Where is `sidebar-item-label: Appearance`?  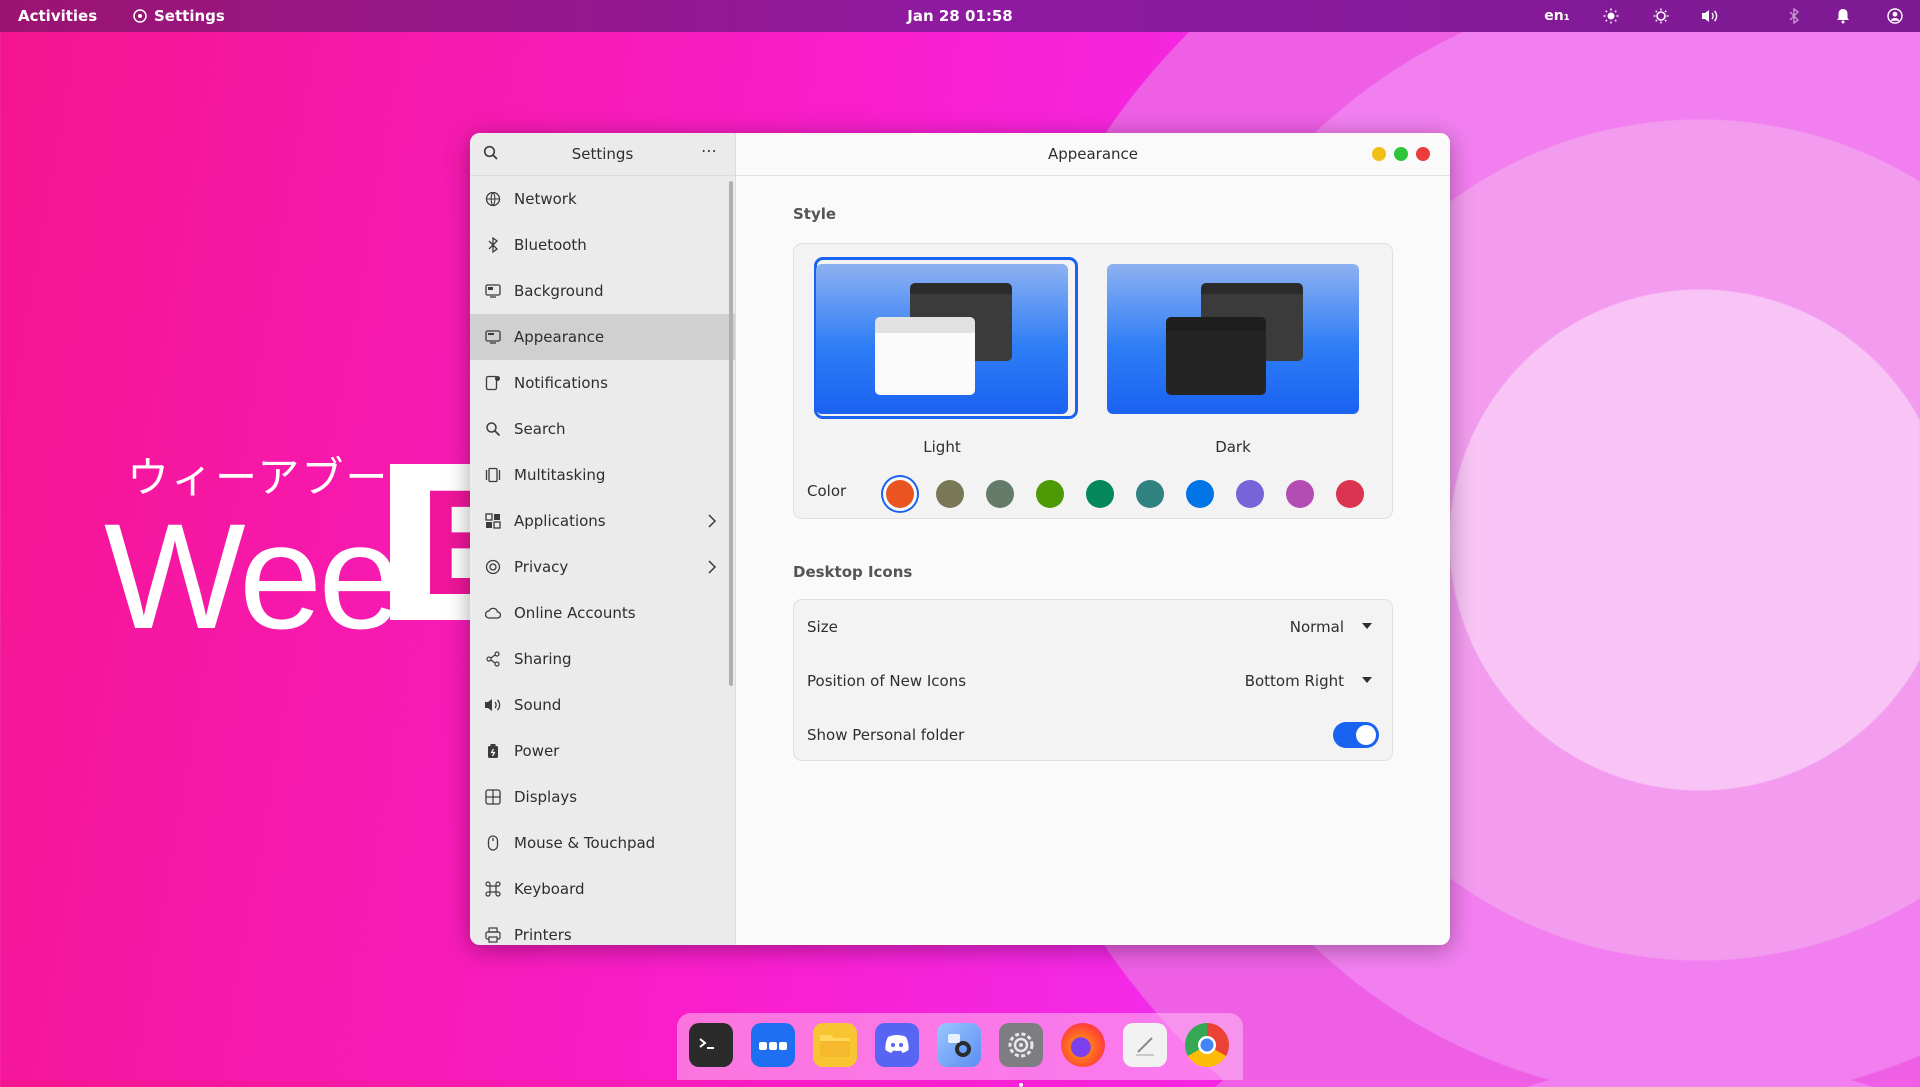
sidebar-item-label: Appearance is located at coordinates (559, 337).